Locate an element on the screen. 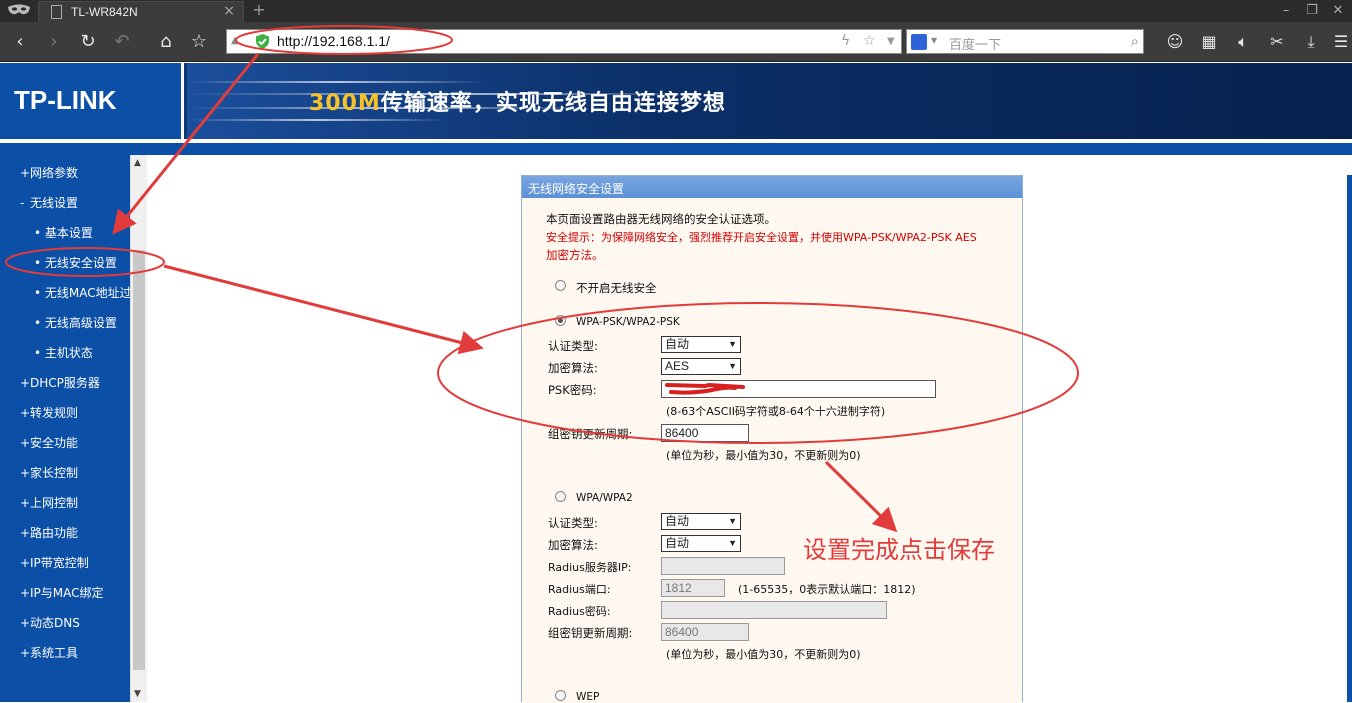 The image size is (1352, 703). sidebar-item-system-tools: +系统工具 is located at coordinates (49, 652).